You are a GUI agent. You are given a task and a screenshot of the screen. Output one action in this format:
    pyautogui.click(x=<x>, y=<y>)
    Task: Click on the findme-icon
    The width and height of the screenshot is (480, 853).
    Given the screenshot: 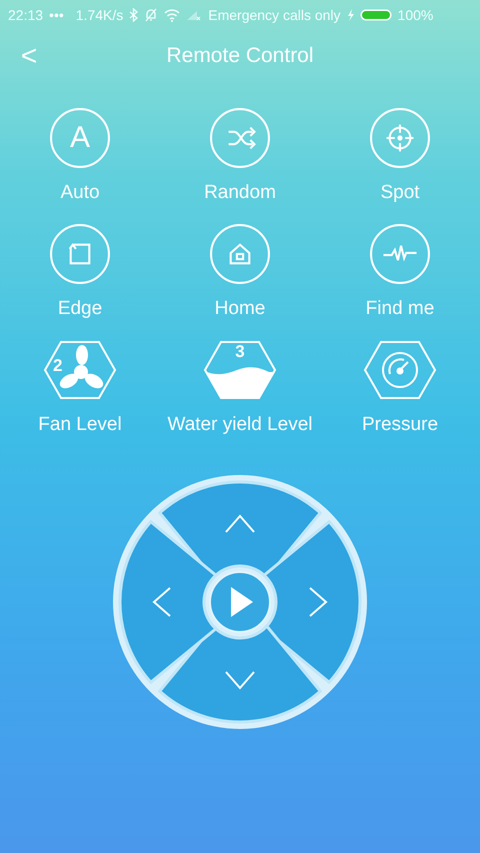 What is the action you would take?
    pyautogui.click(x=400, y=254)
    